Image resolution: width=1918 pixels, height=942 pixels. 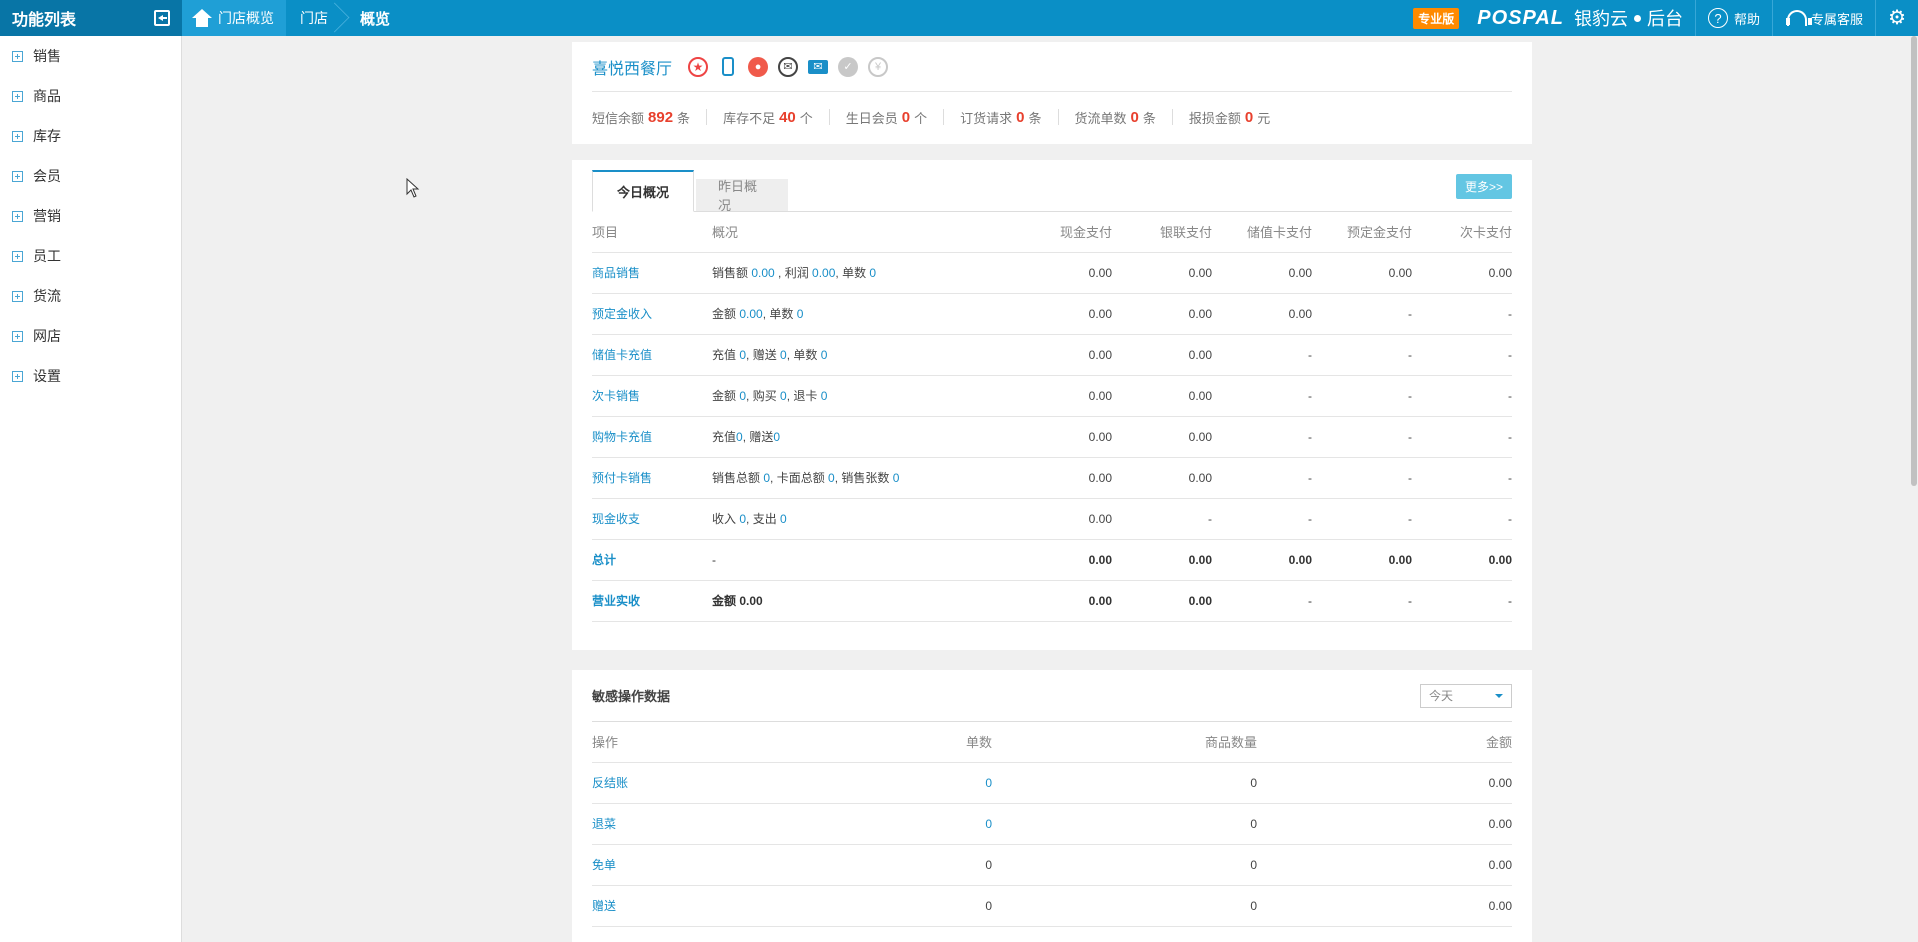 I want to click on sidebar-item: 库存, so click(x=90, y=136).